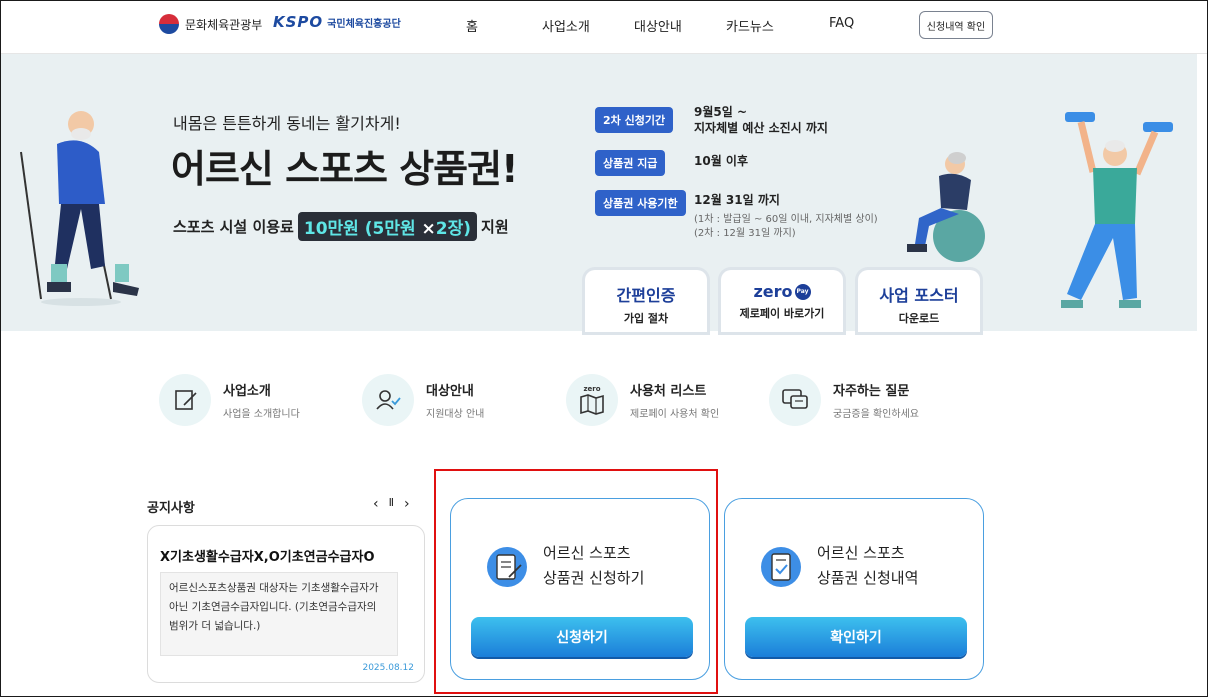 The image size is (1208, 697). I want to click on zeropay-badge: Pay, so click(802, 291).